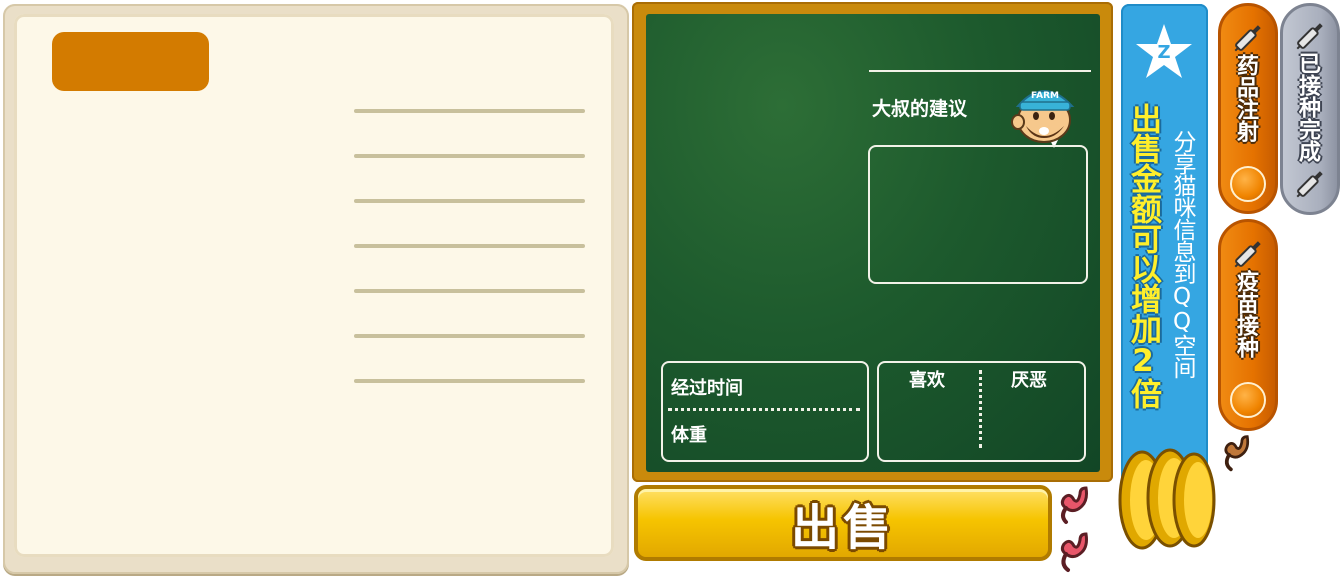 This screenshot has width=1342, height=578. I want to click on advice-divider, so click(980, 71).